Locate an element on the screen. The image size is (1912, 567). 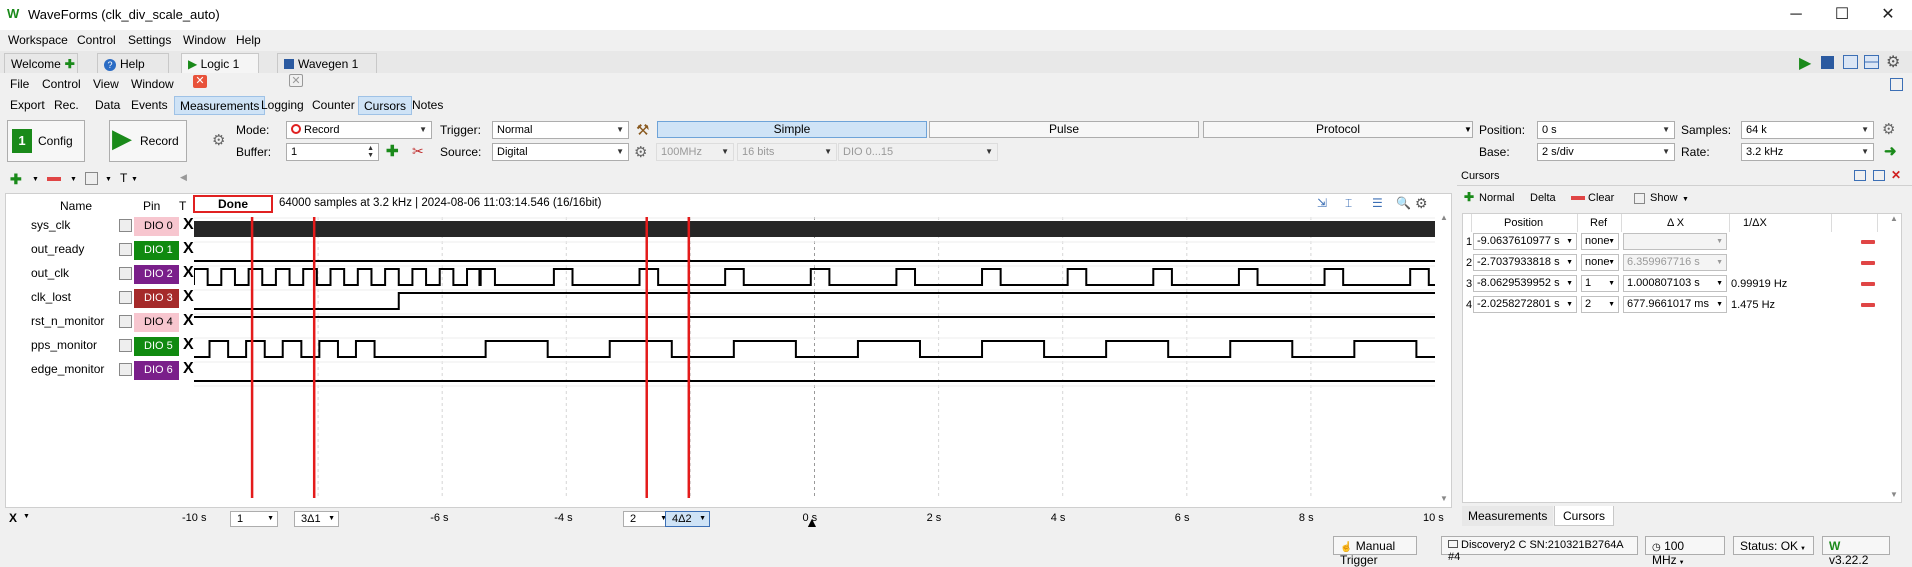
subtab-measurements: Measurements is located at coordinates (220, 105).